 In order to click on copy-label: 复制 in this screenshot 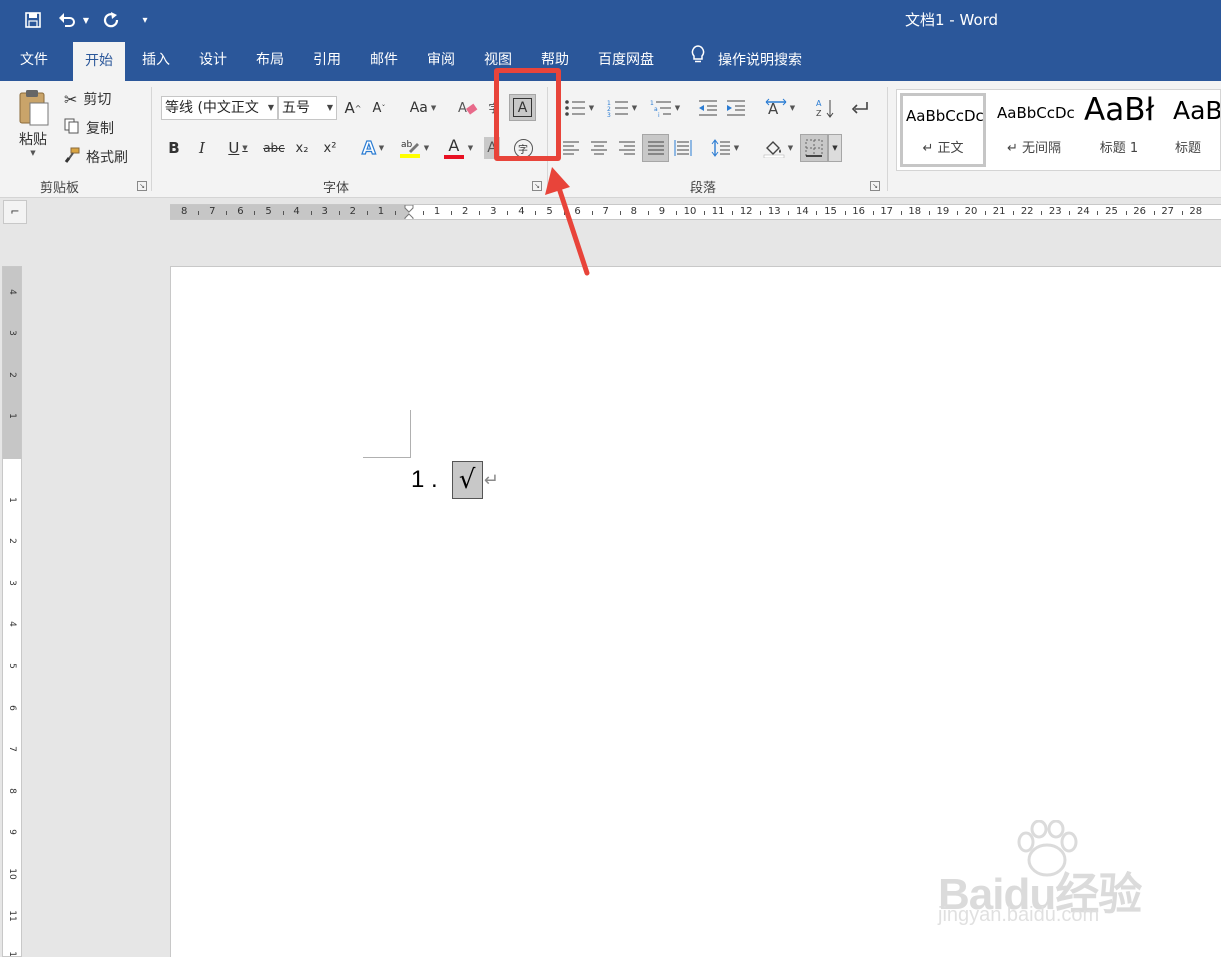, I will do `click(100, 129)`.